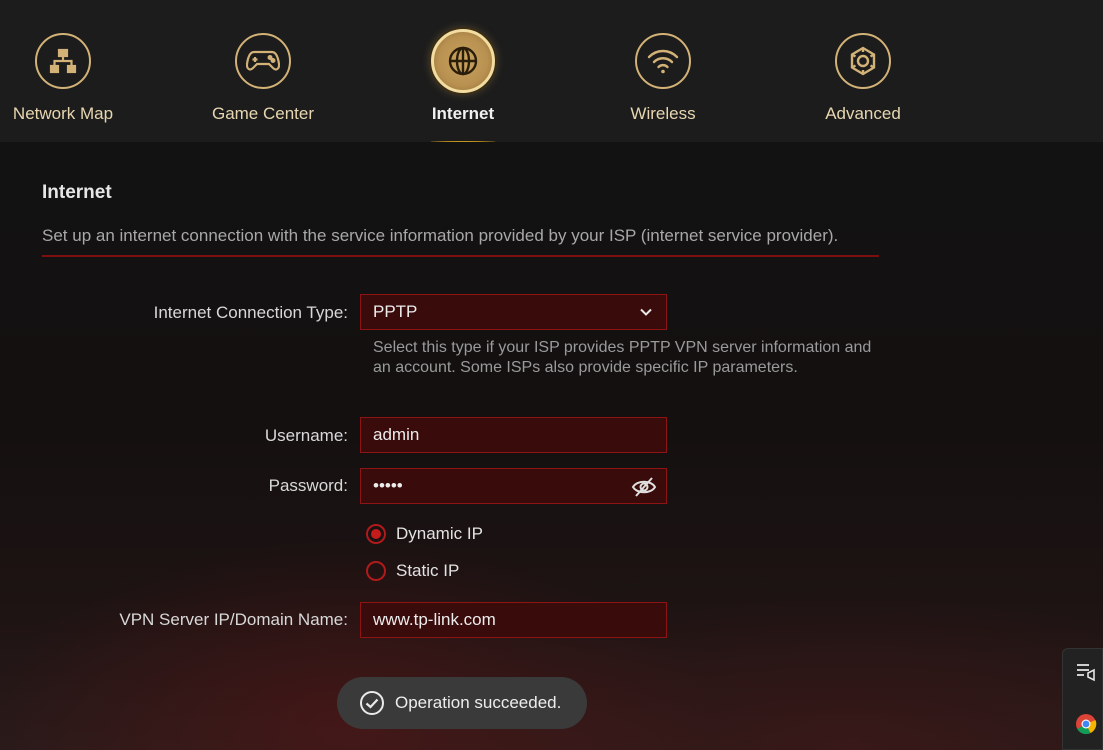 This screenshot has width=1103, height=750. I want to click on side-widget, so click(1082, 699).